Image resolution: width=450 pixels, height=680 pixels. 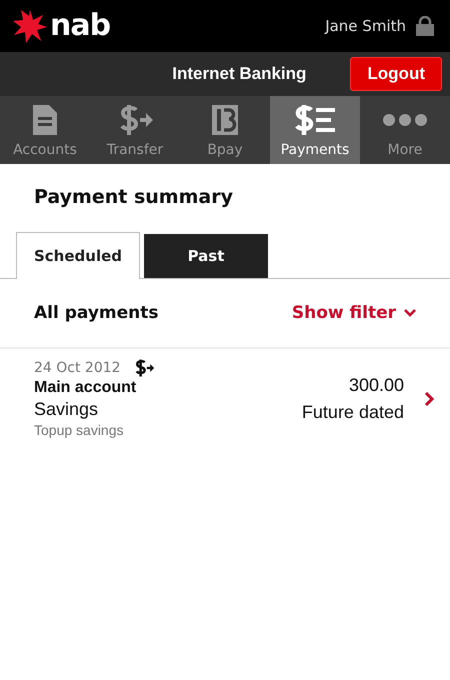 What do you see at coordinates (67, 409) in the screenshot?
I see `to-account: Savings` at bounding box center [67, 409].